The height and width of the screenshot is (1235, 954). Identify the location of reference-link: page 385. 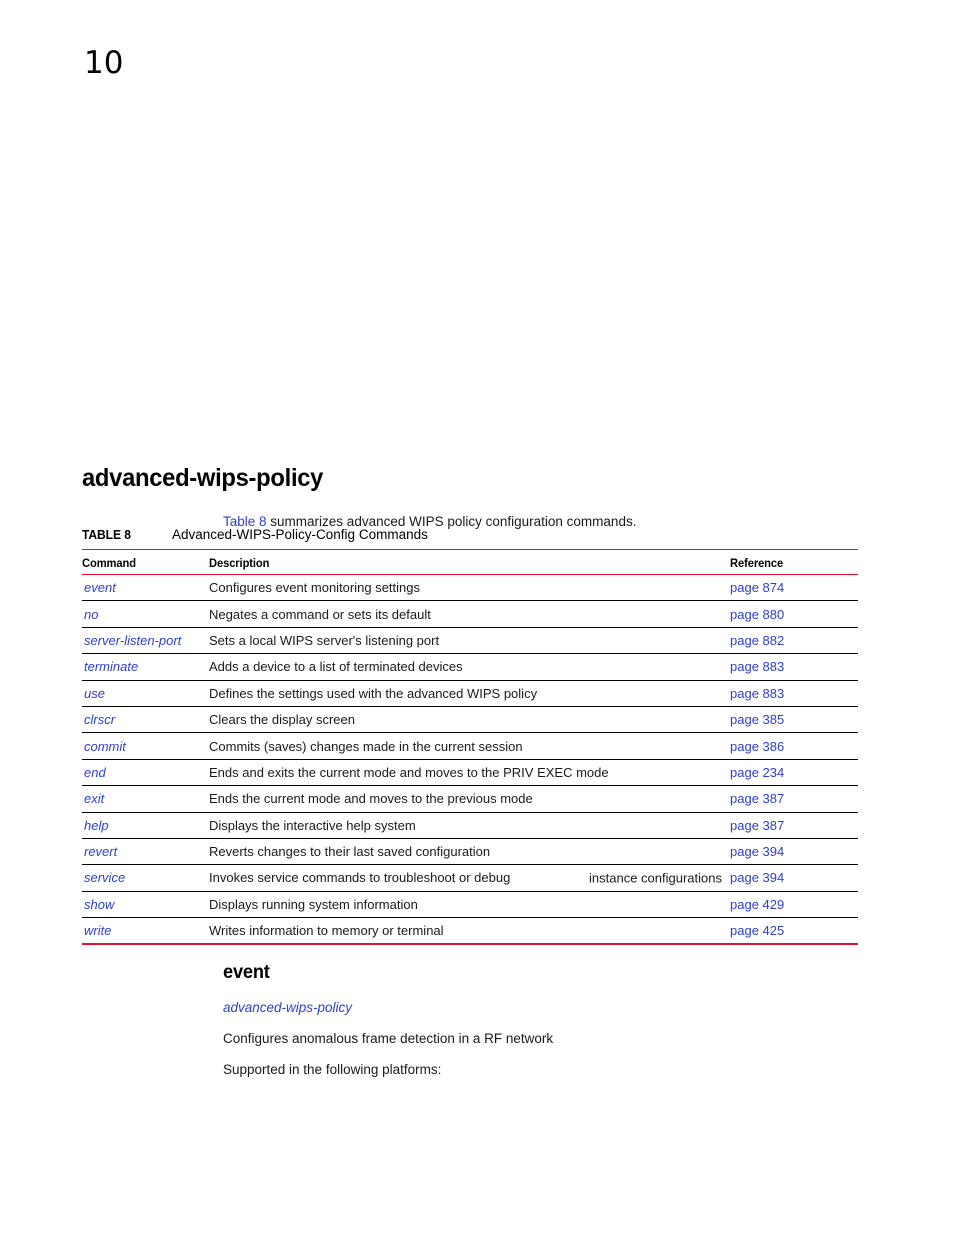
(794, 720).